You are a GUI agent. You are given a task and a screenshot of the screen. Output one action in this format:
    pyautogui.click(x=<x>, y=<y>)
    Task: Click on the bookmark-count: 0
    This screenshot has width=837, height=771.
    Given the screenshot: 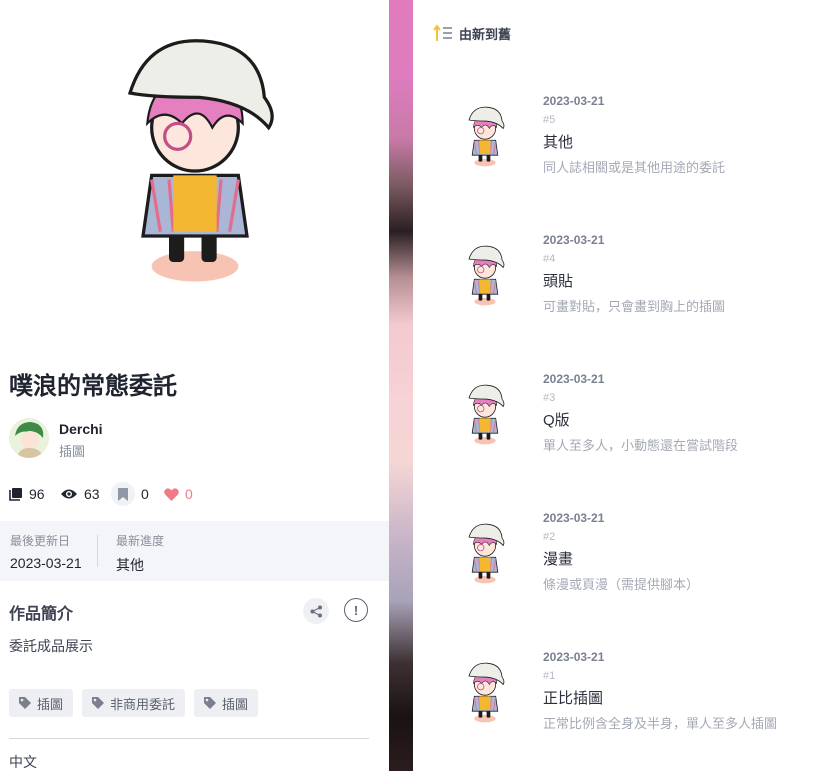 What is the action you would take?
    pyautogui.click(x=145, y=494)
    